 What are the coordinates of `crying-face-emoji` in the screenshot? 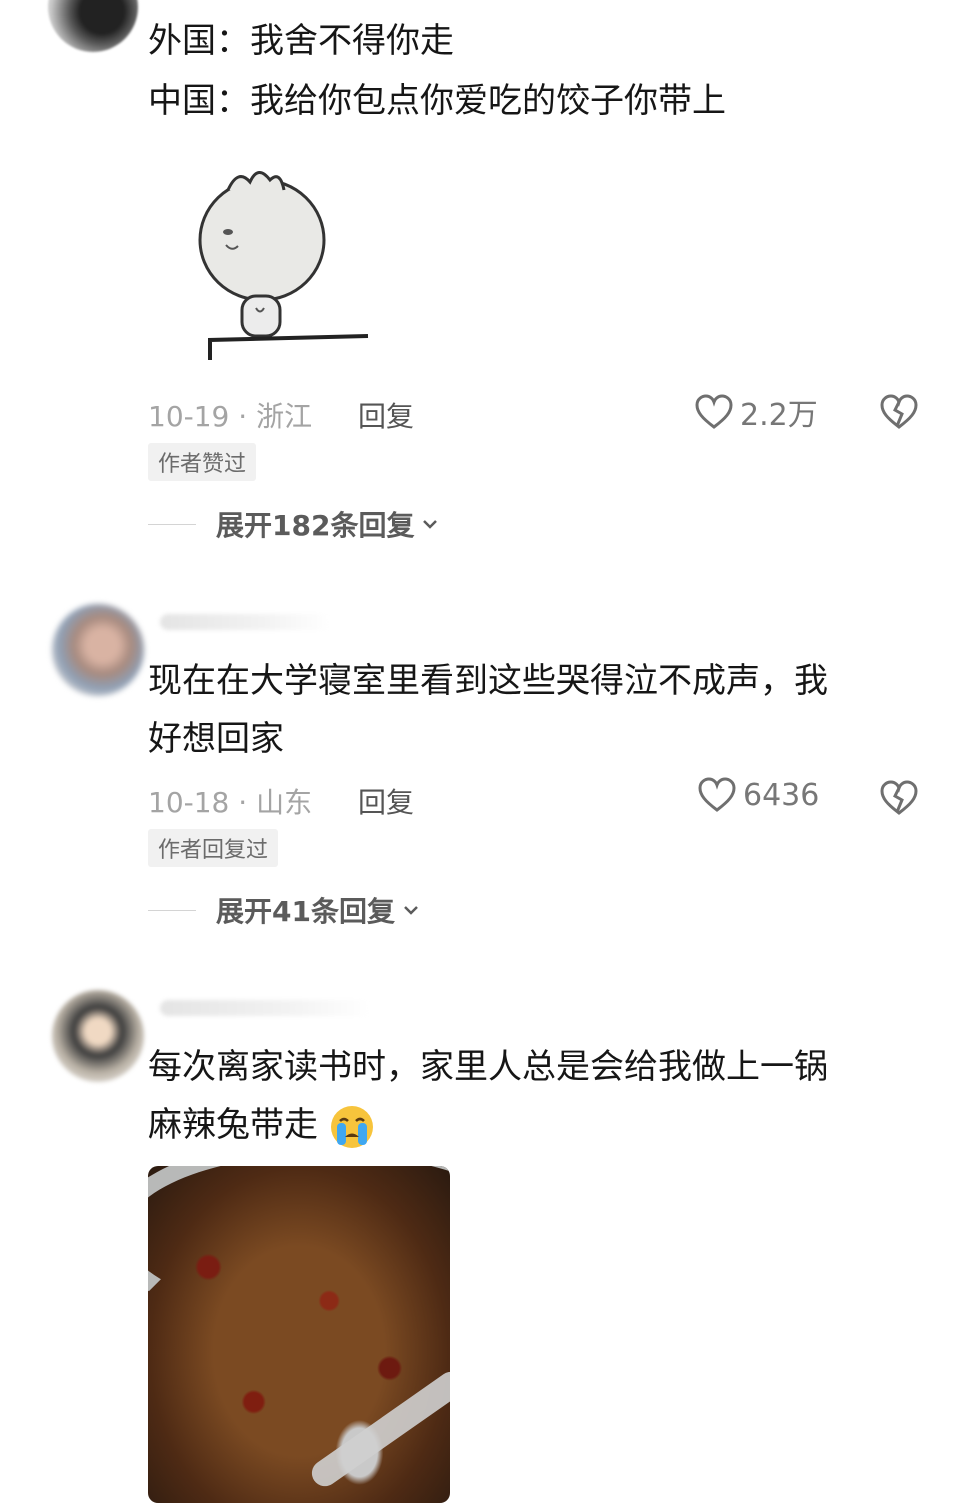 It's located at (351, 1126).